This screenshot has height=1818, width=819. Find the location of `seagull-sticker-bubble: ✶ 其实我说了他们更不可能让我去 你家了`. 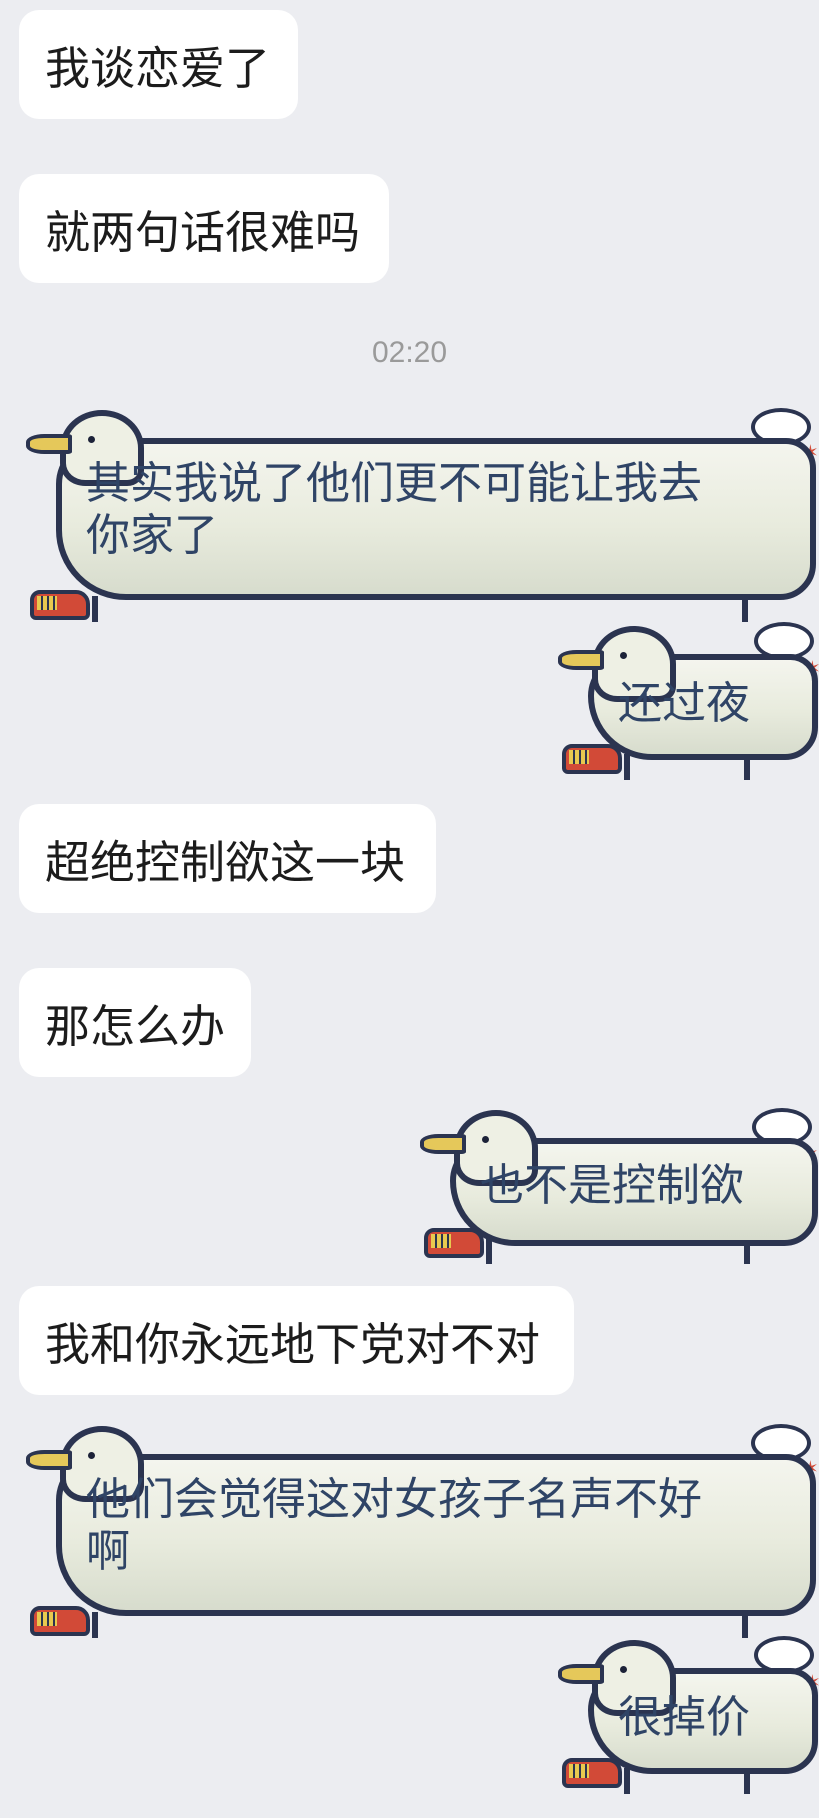

seagull-sticker-bubble: ✶ 其实我说了他们更不可能让我去 你家了 is located at coordinates (422, 516).